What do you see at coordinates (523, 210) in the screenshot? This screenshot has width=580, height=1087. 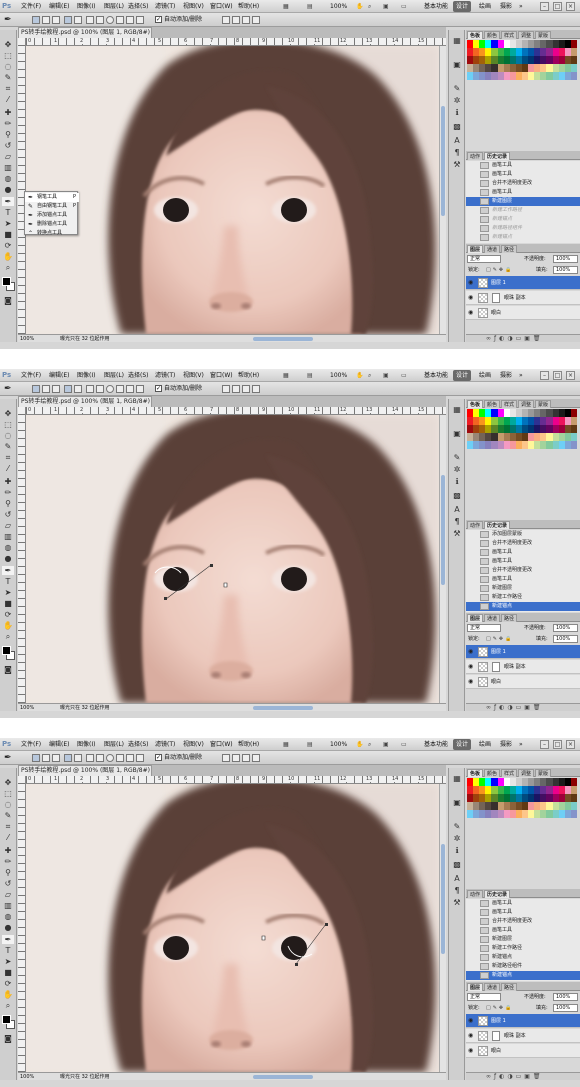 I see `history-step: 新建工作路径` at bounding box center [523, 210].